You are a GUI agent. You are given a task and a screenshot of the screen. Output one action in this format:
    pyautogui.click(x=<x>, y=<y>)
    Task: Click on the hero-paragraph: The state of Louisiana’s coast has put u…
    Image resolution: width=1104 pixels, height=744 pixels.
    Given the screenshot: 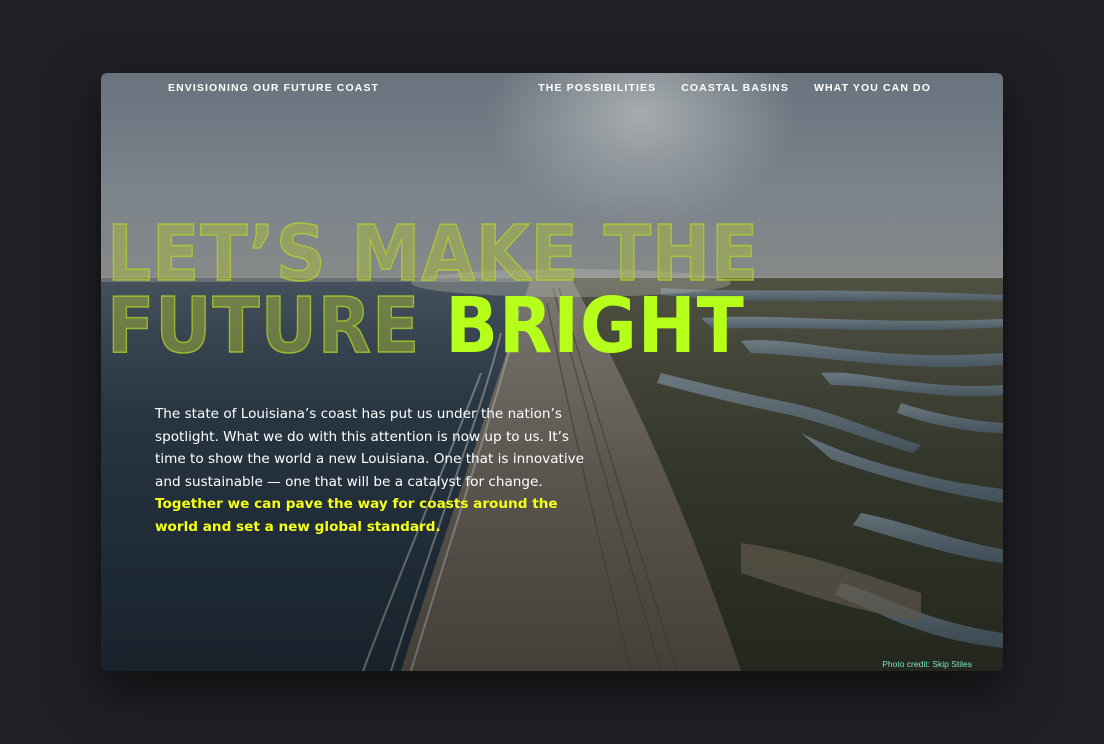 What is the action you would take?
    pyautogui.click(x=375, y=470)
    